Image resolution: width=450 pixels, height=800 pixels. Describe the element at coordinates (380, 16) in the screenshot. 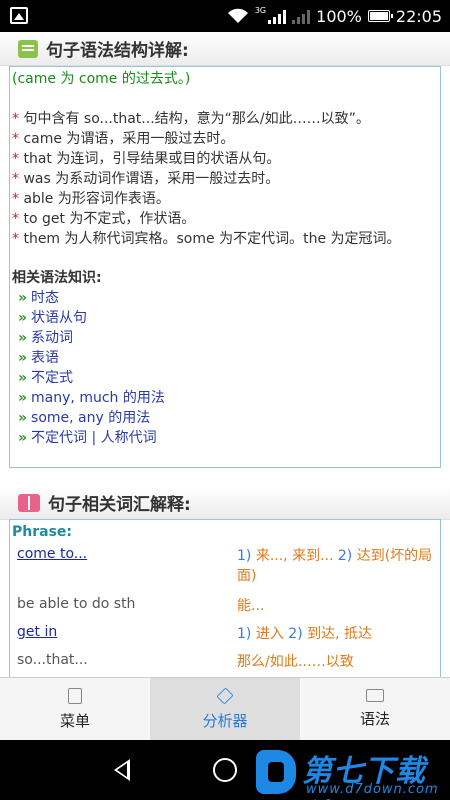

I see `battery-icon` at that location.